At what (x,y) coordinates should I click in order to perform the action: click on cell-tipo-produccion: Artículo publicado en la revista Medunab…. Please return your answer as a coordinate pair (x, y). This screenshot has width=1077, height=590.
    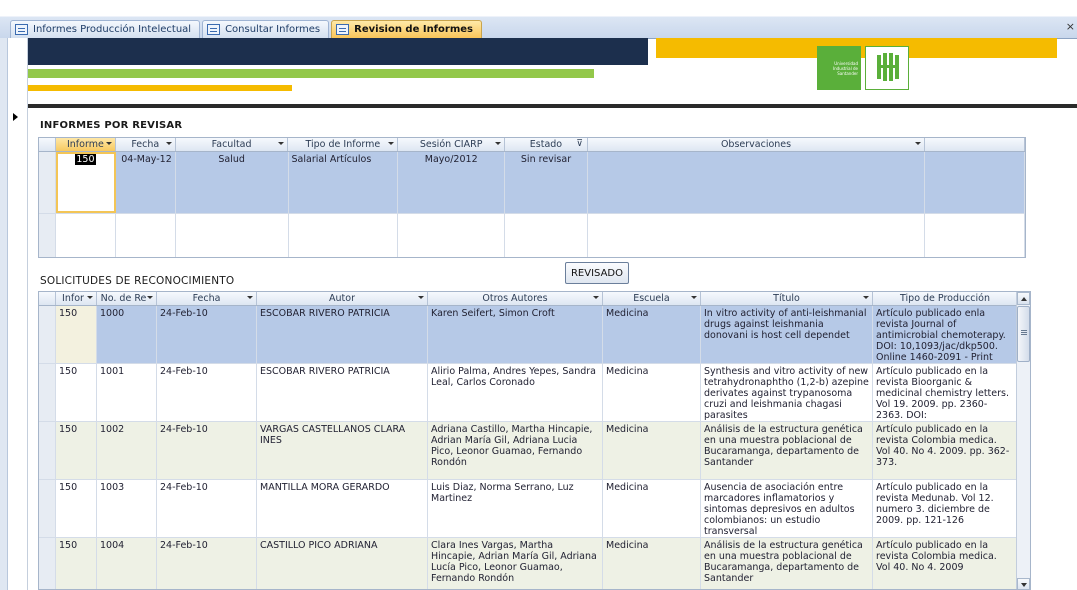
    Looking at the image, I should click on (945, 508).